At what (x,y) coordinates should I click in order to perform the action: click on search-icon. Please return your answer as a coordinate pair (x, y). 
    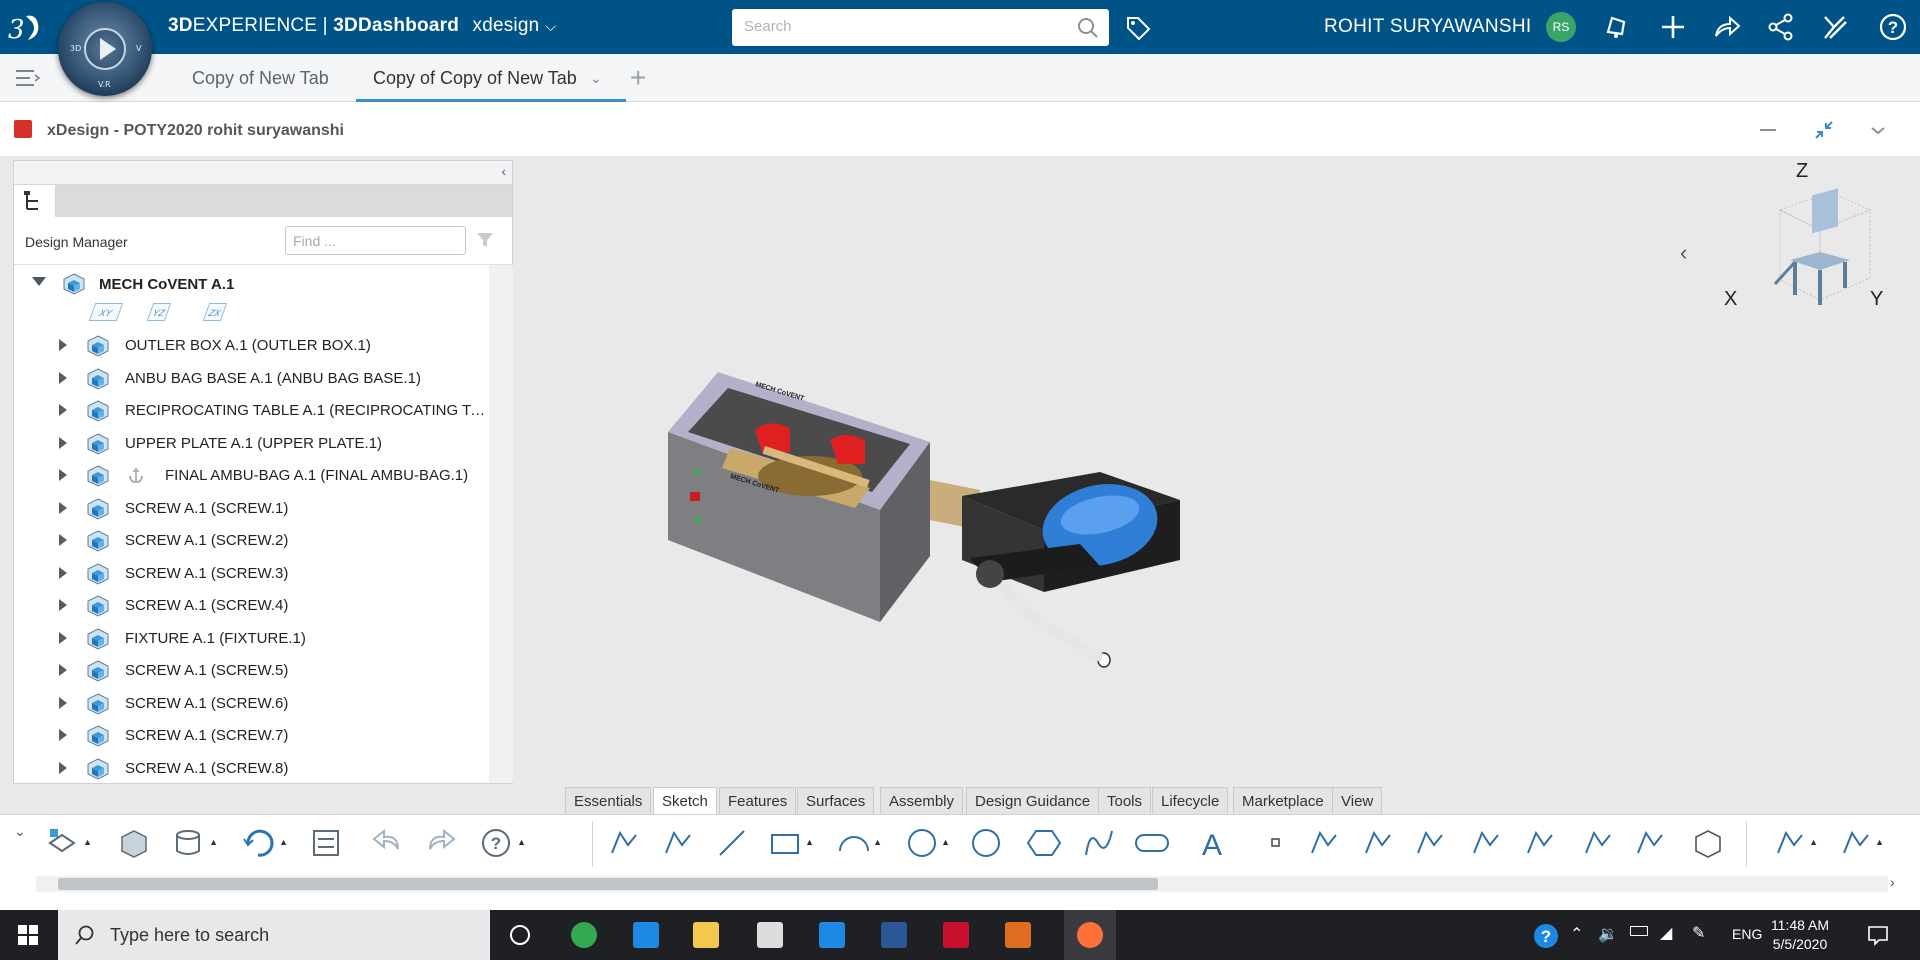
    Looking at the image, I should click on (1088, 28).